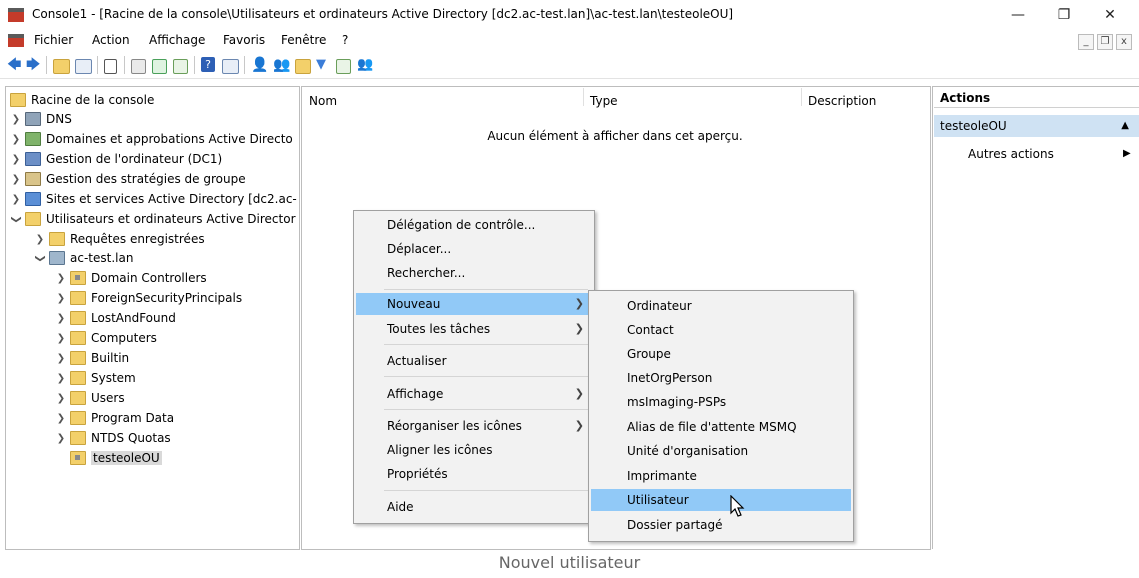 The image size is (1139, 578). Describe the element at coordinates (1125, 126) in the screenshot. I see `collapse-arrow-icon: ▲` at that location.